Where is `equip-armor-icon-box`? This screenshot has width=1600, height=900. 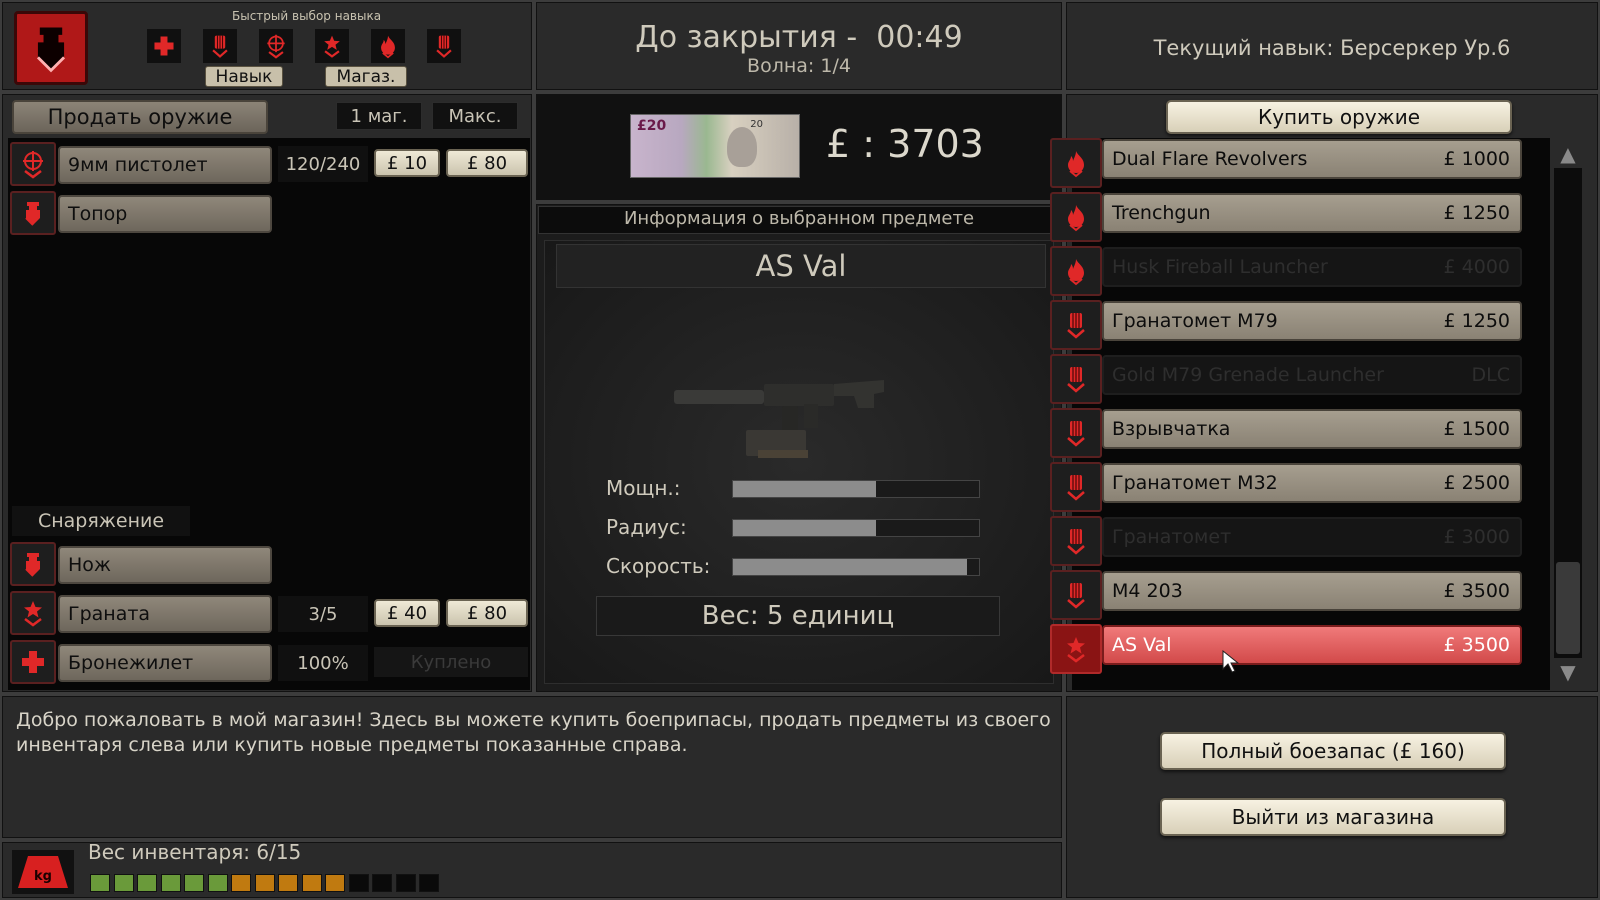
equip-armor-icon-box is located at coordinates (33, 662).